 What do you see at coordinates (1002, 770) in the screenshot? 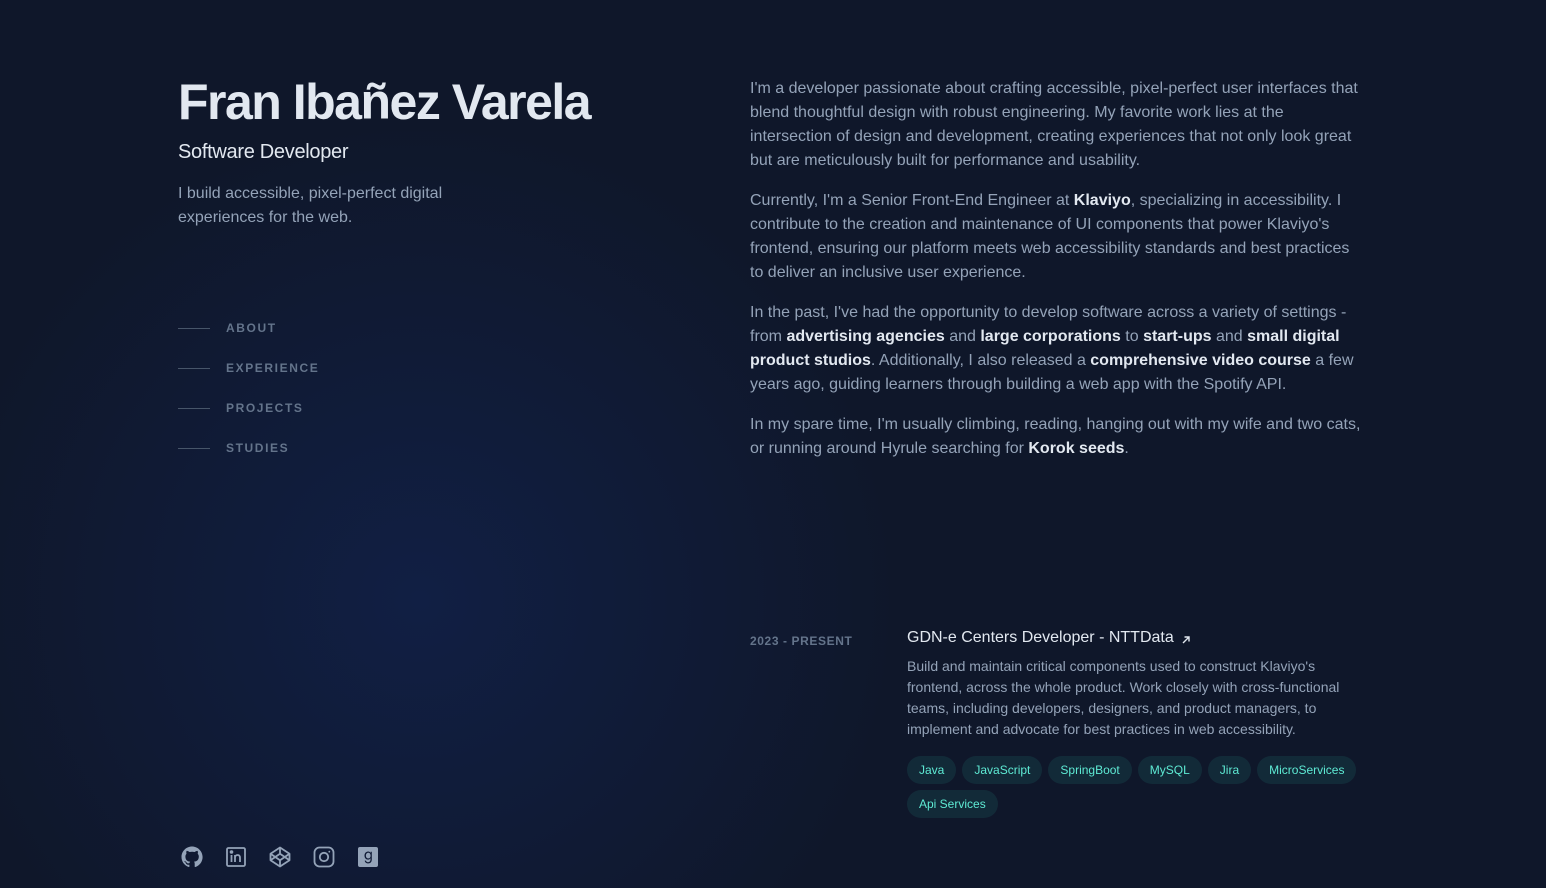
I see `tech-tag: JavaScript` at bounding box center [1002, 770].